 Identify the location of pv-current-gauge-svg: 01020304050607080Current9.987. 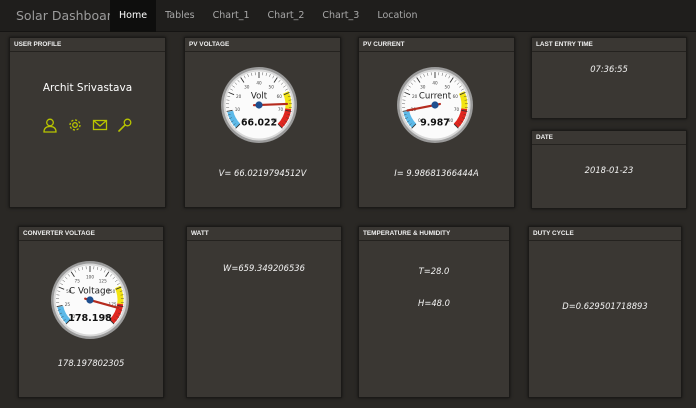
(435, 105).